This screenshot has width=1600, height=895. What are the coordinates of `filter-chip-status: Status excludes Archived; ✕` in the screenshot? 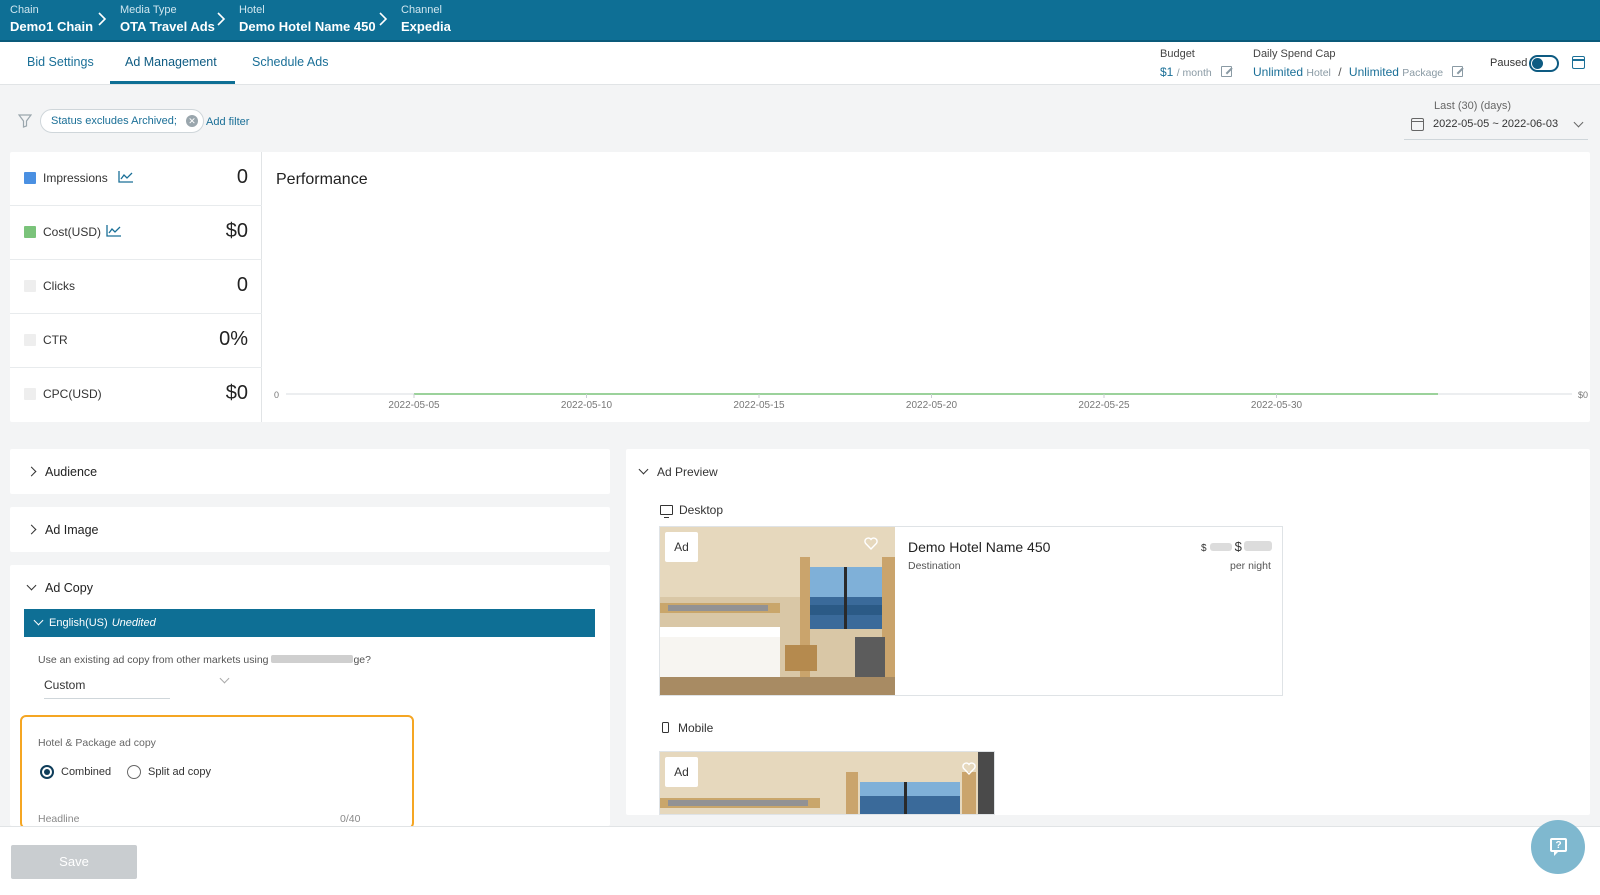 It's located at (122, 121).